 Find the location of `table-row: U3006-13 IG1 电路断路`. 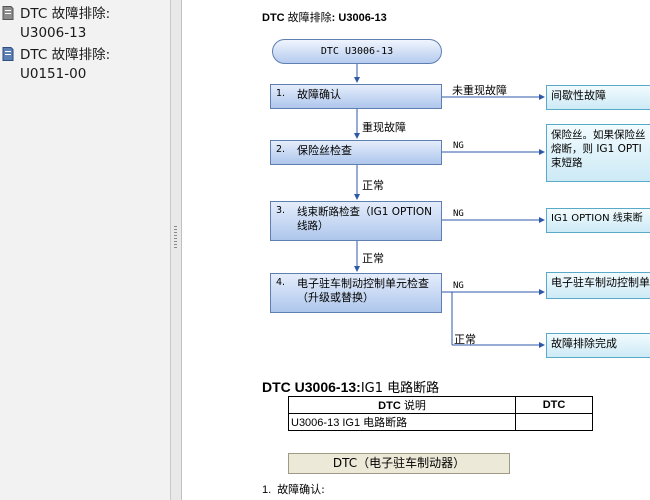

table-row: U3006-13 IG1 电路断路 is located at coordinates (440, 422).